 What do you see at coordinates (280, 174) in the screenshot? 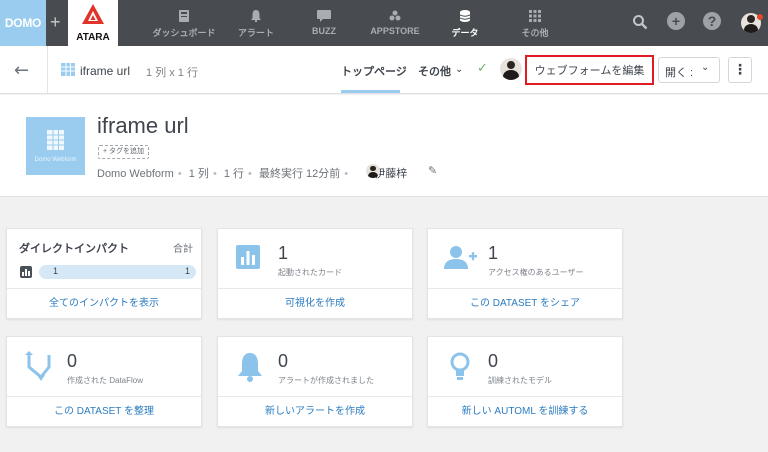
I see `last-run-label: 最終実行` at bounding box center [280, 174].